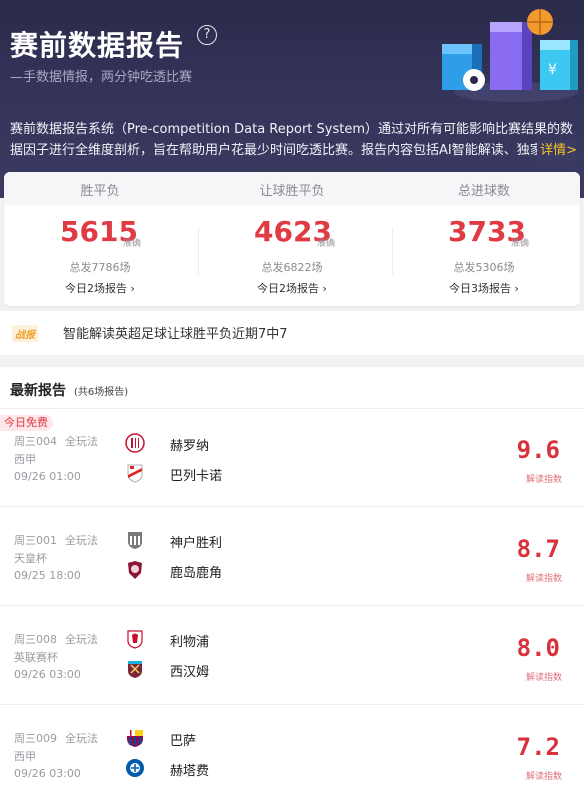 The image size is (584, 797). I want to click on section-title: 最新报告, so click(38, 391).